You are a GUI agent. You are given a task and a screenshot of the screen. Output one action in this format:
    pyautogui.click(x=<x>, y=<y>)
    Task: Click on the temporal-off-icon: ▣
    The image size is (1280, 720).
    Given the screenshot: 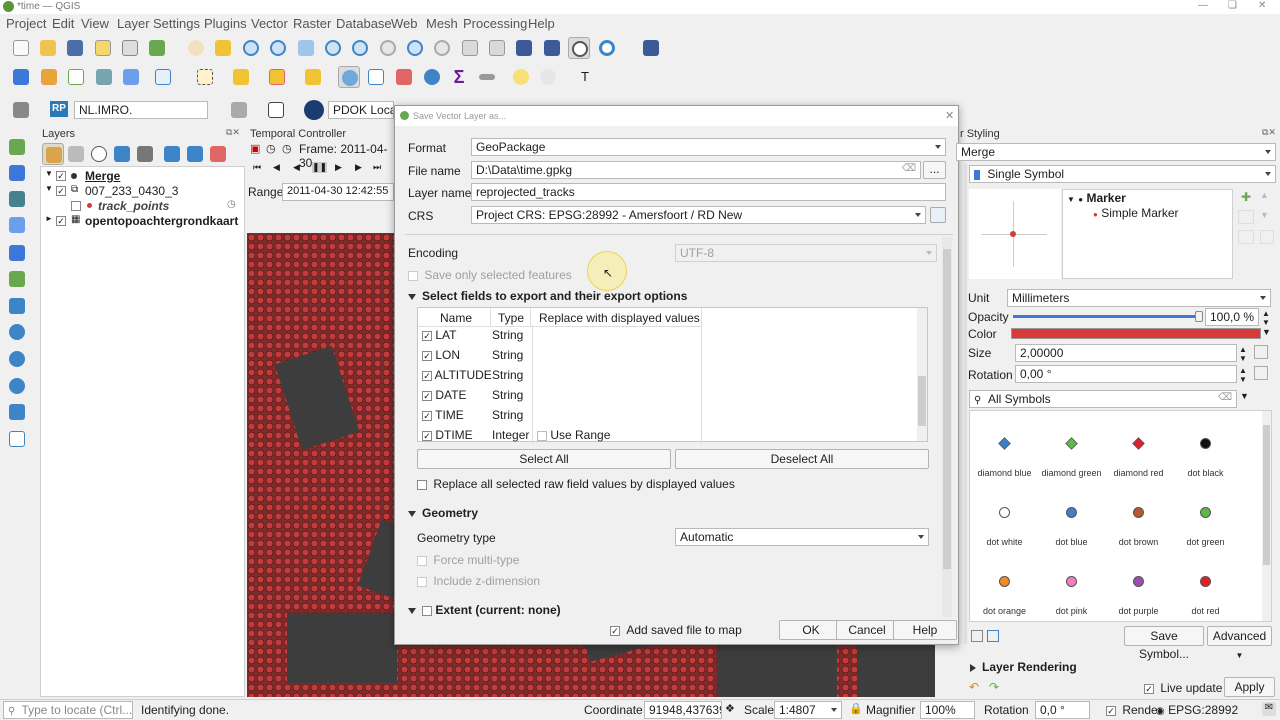 What is the action you would take?
    pyautogui.click(x=255, y=148)
    